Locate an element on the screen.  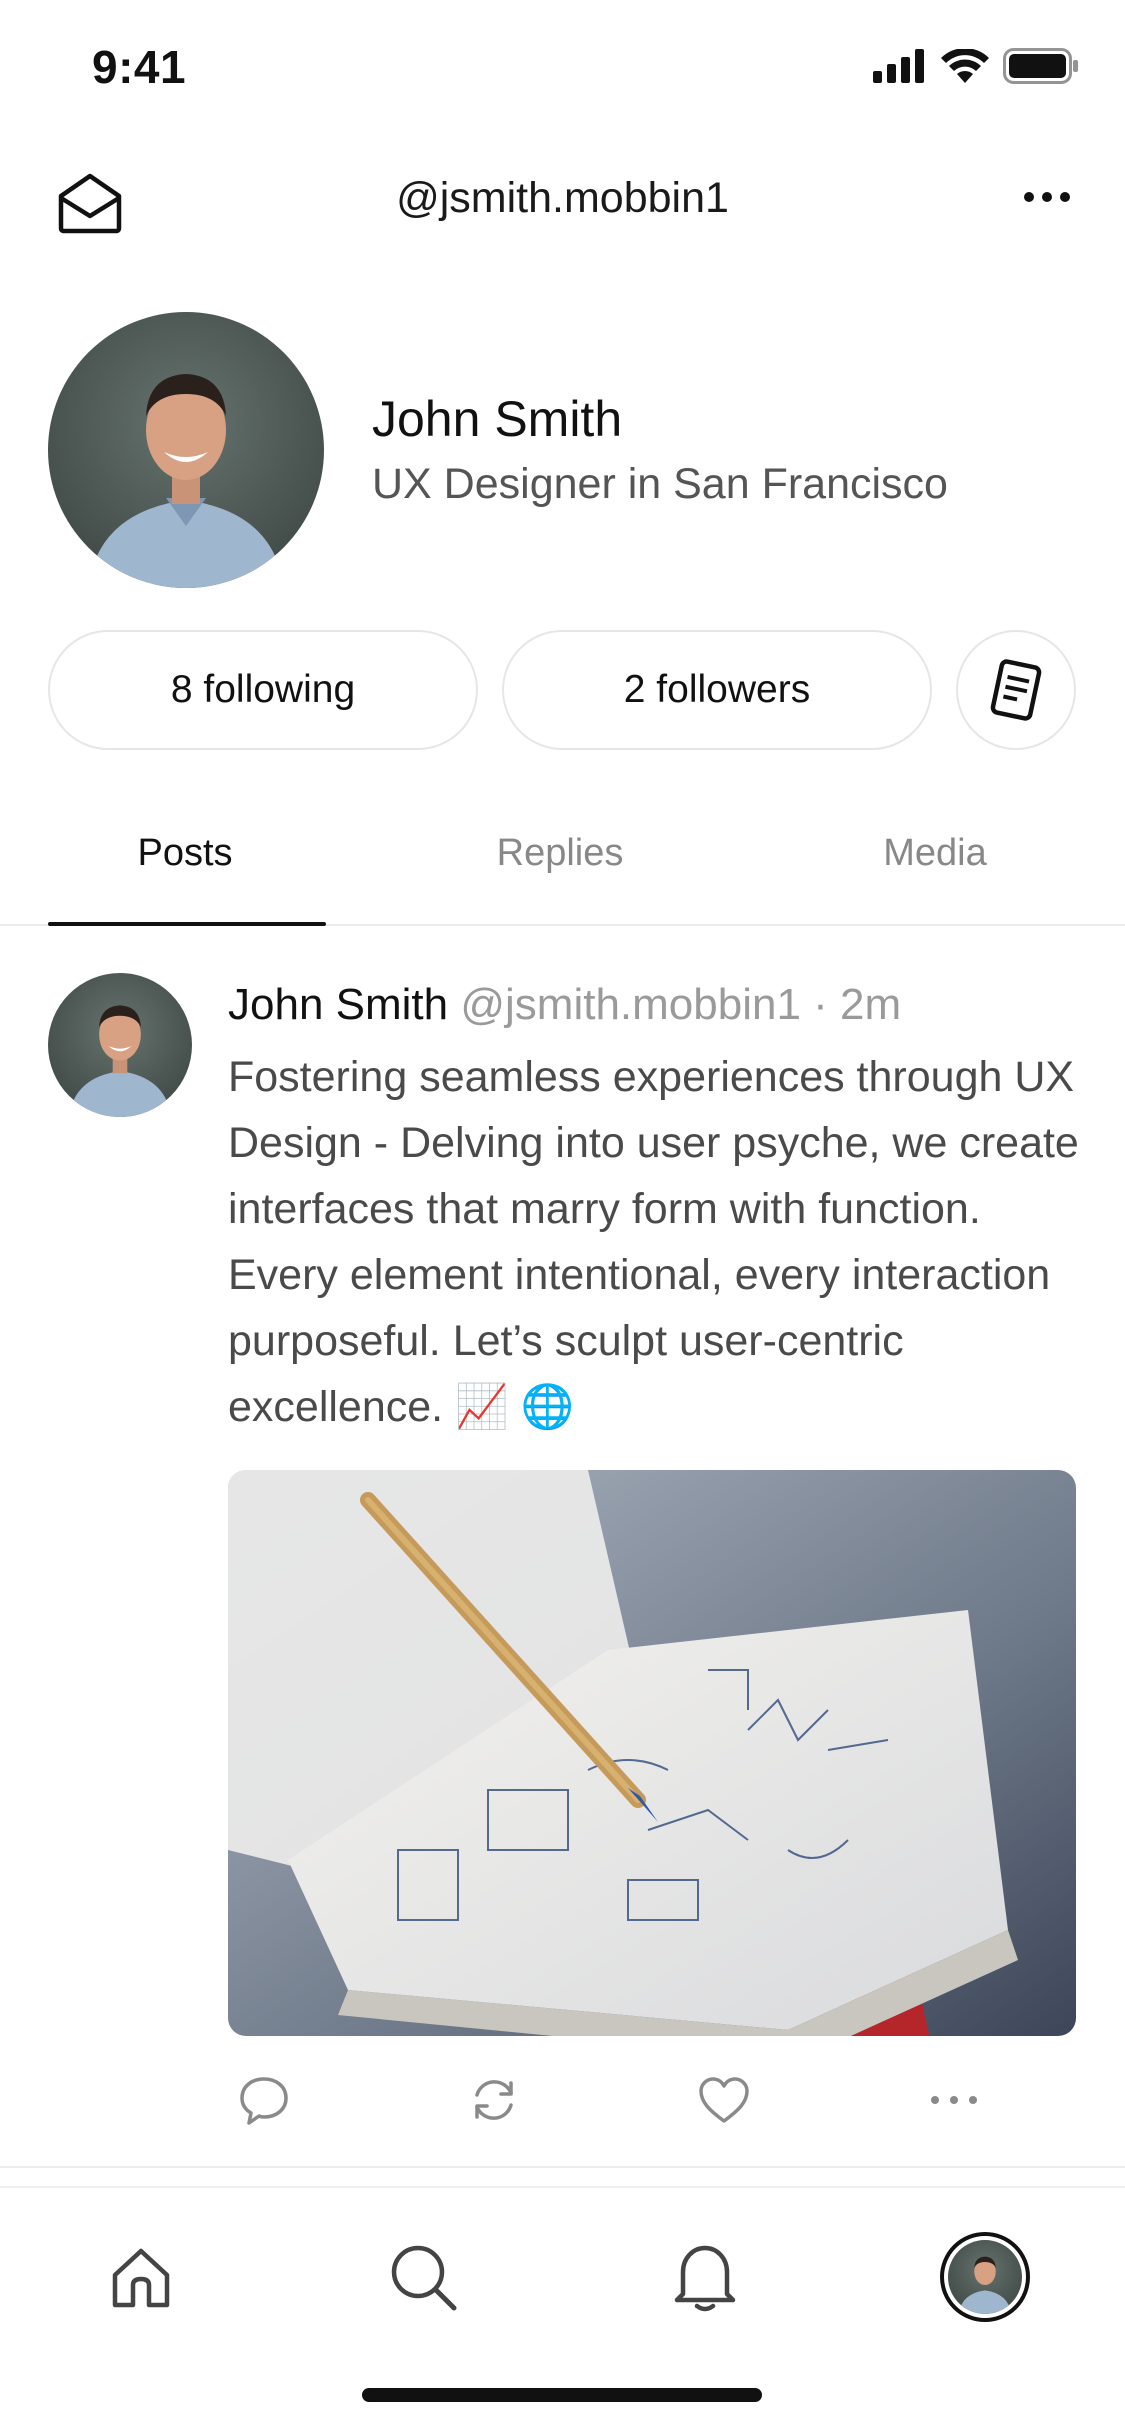
tabbar-home is located at coordinates (141, 2277).